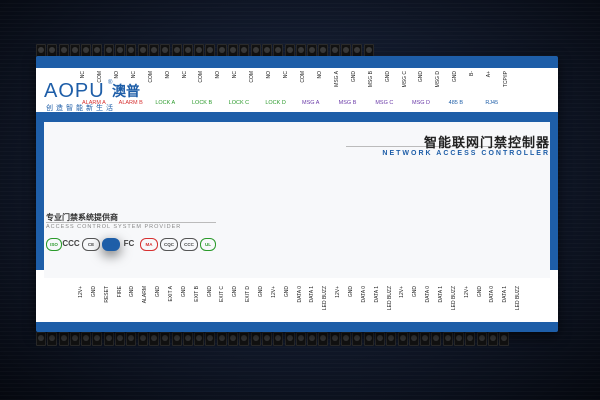  What do you see at coordinates (165, 103) in the screenshot?
I see `terminal-group-label: LOCK A` at bounding box center [165, 103].